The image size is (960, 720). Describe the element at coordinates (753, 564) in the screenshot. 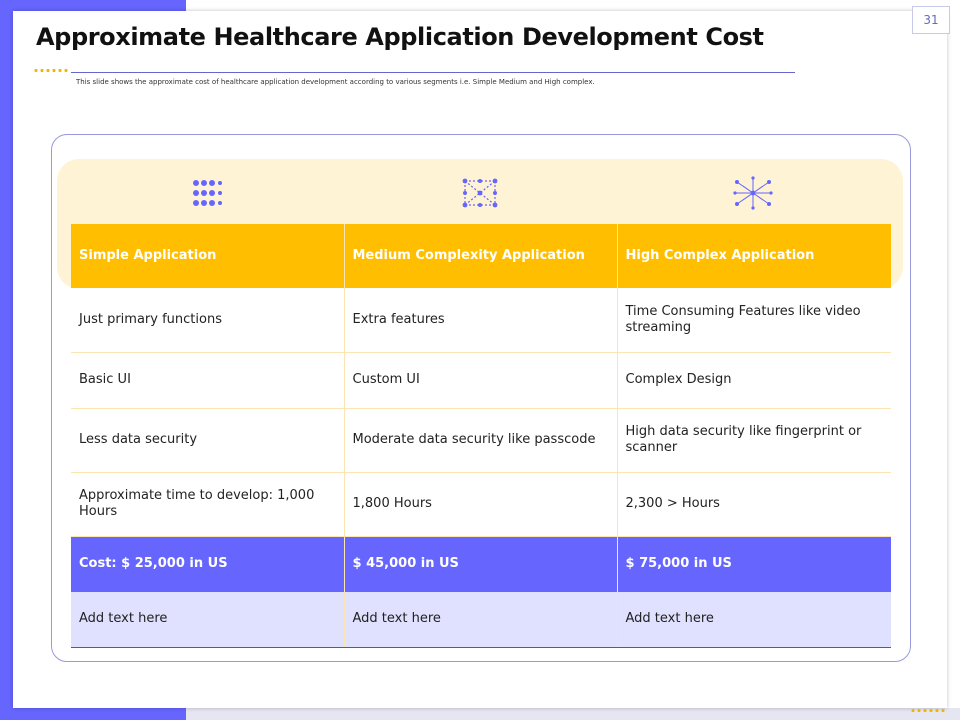

I see `cost-cell: $ 75,000 in US` at that location.